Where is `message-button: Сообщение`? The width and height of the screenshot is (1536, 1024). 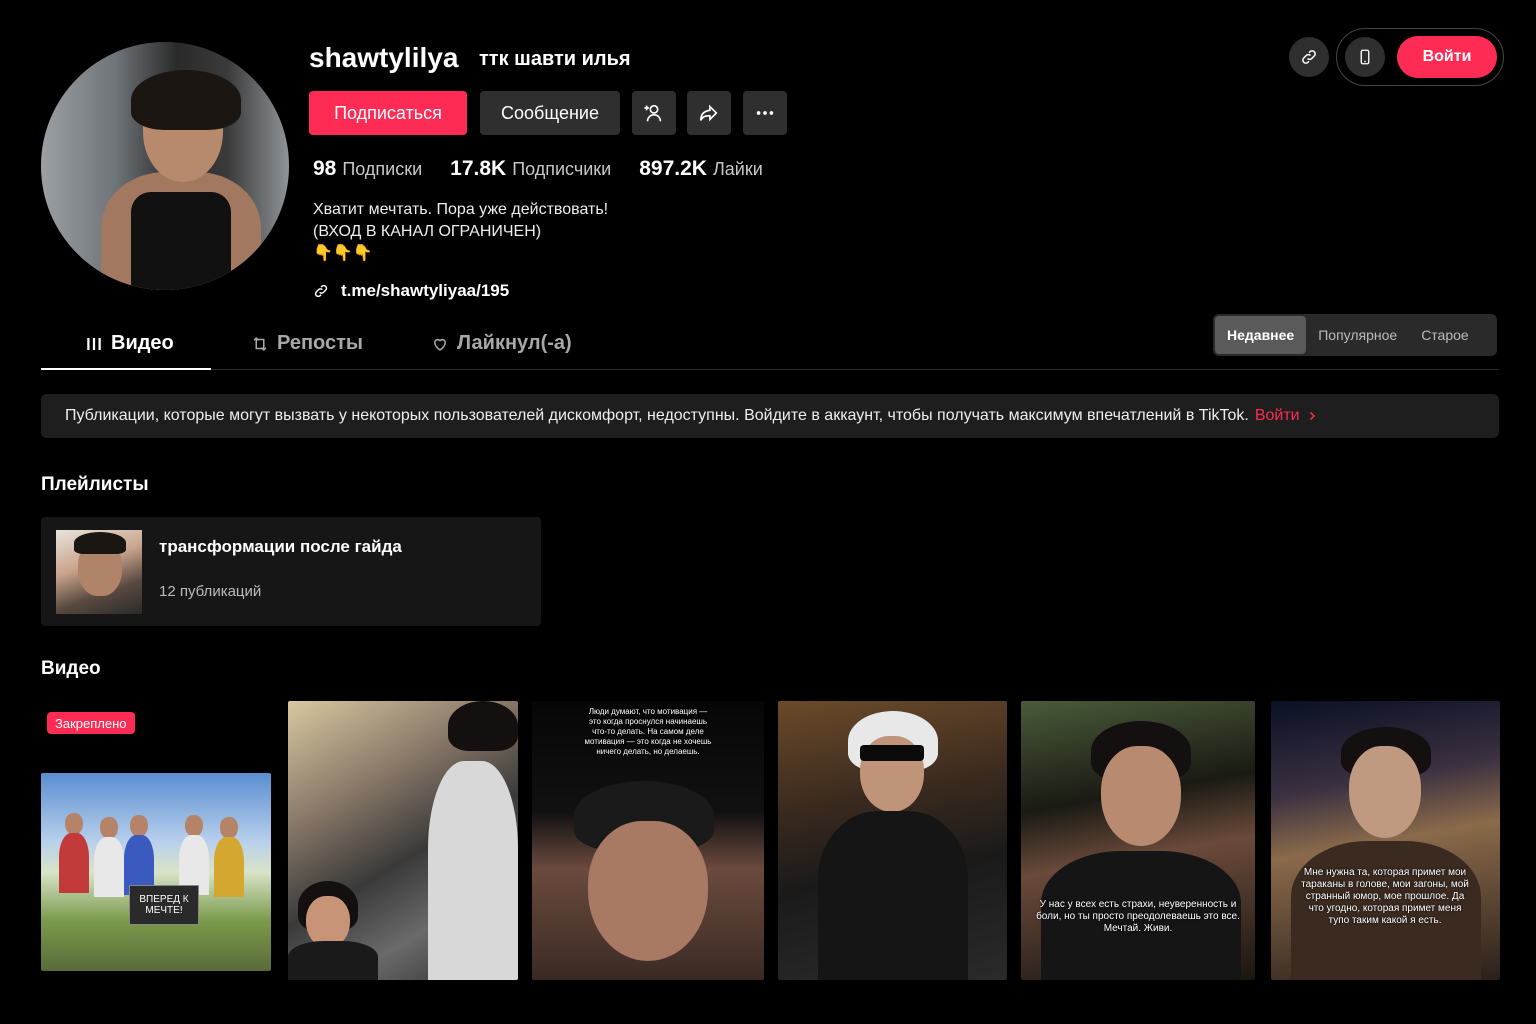
message-button: Сообщение is located at coordinates (550, 113).